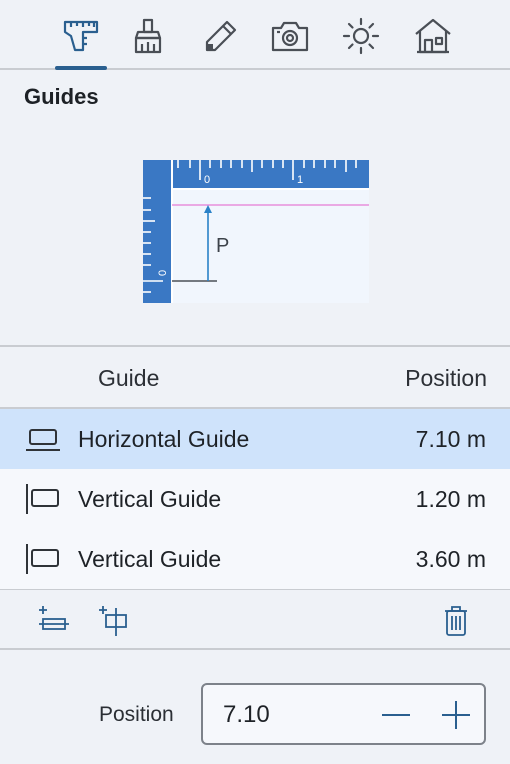 The image size is (510, 764). What do you see at coordinates (256, 231) in the screenshot?
I see `guide-illustration: 0 1 0 P` at bounding box center [256, 231].